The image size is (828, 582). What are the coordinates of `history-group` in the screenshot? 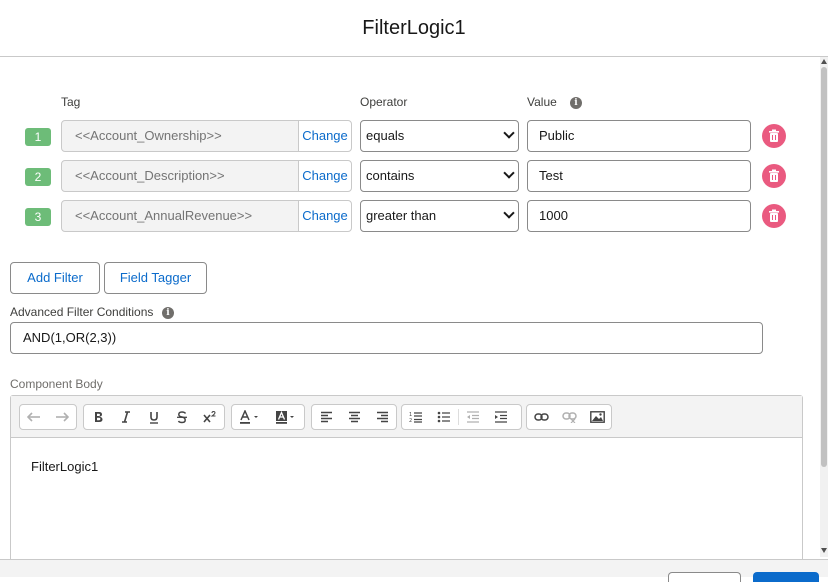 It's located at (48, 417).